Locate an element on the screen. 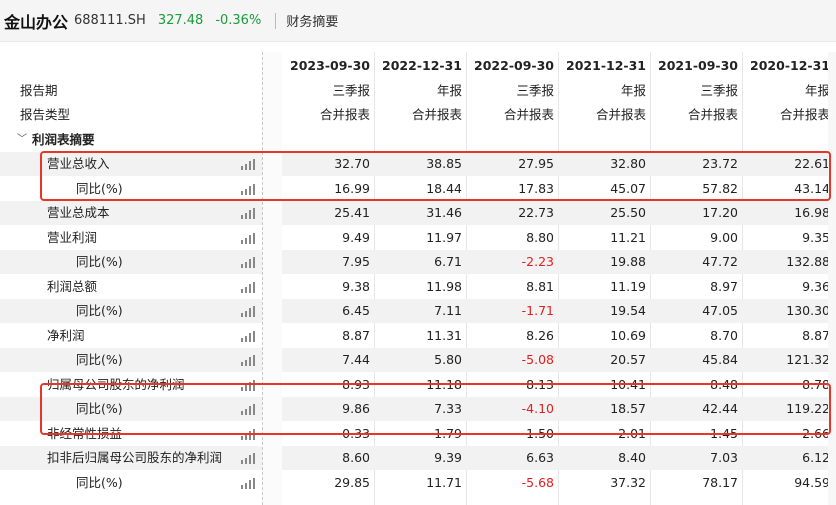  value-cell: 7.95 is located at coordinates (356, 261).